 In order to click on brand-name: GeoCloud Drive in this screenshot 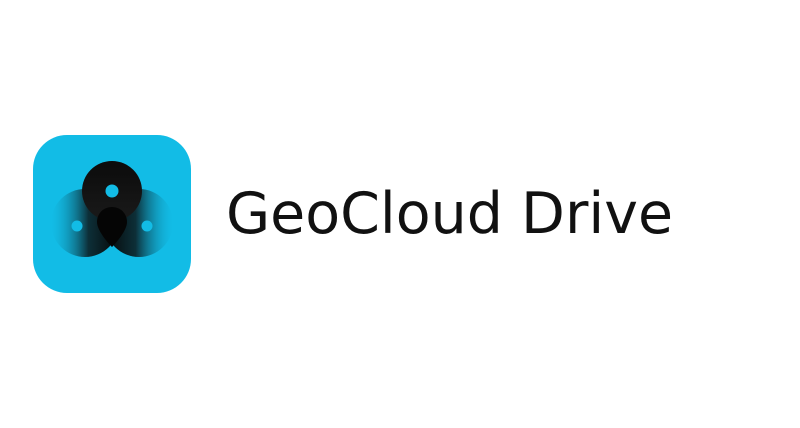, I will do `click(450, 214)`.